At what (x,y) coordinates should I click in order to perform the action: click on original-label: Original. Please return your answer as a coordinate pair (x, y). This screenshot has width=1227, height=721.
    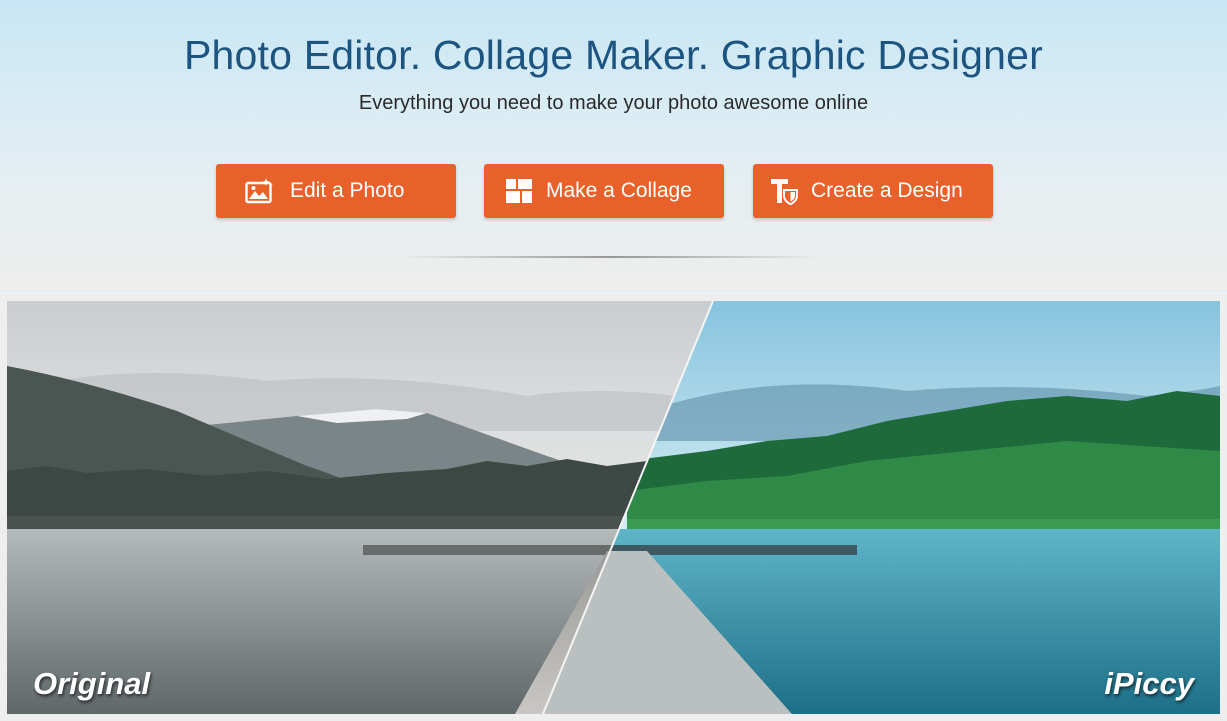
    Looking at the image, I should click on (92, 683).